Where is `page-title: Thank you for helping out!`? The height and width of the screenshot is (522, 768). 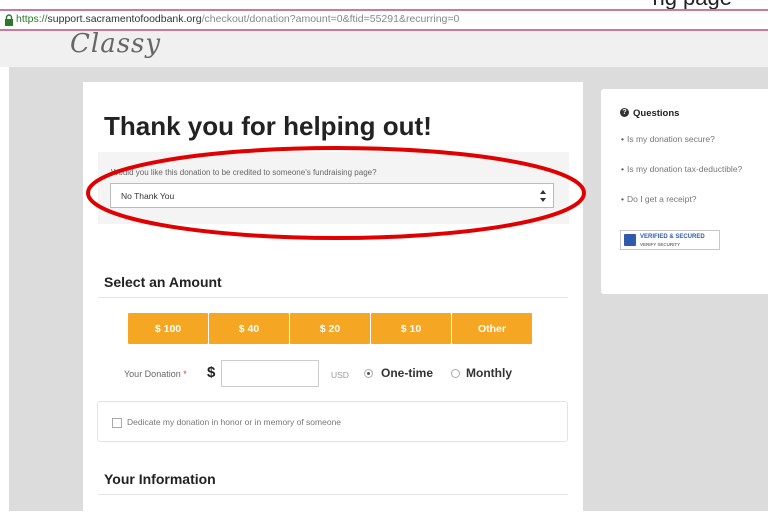
page-title: Thank you for helping out! is located at coordinates (268, 126).